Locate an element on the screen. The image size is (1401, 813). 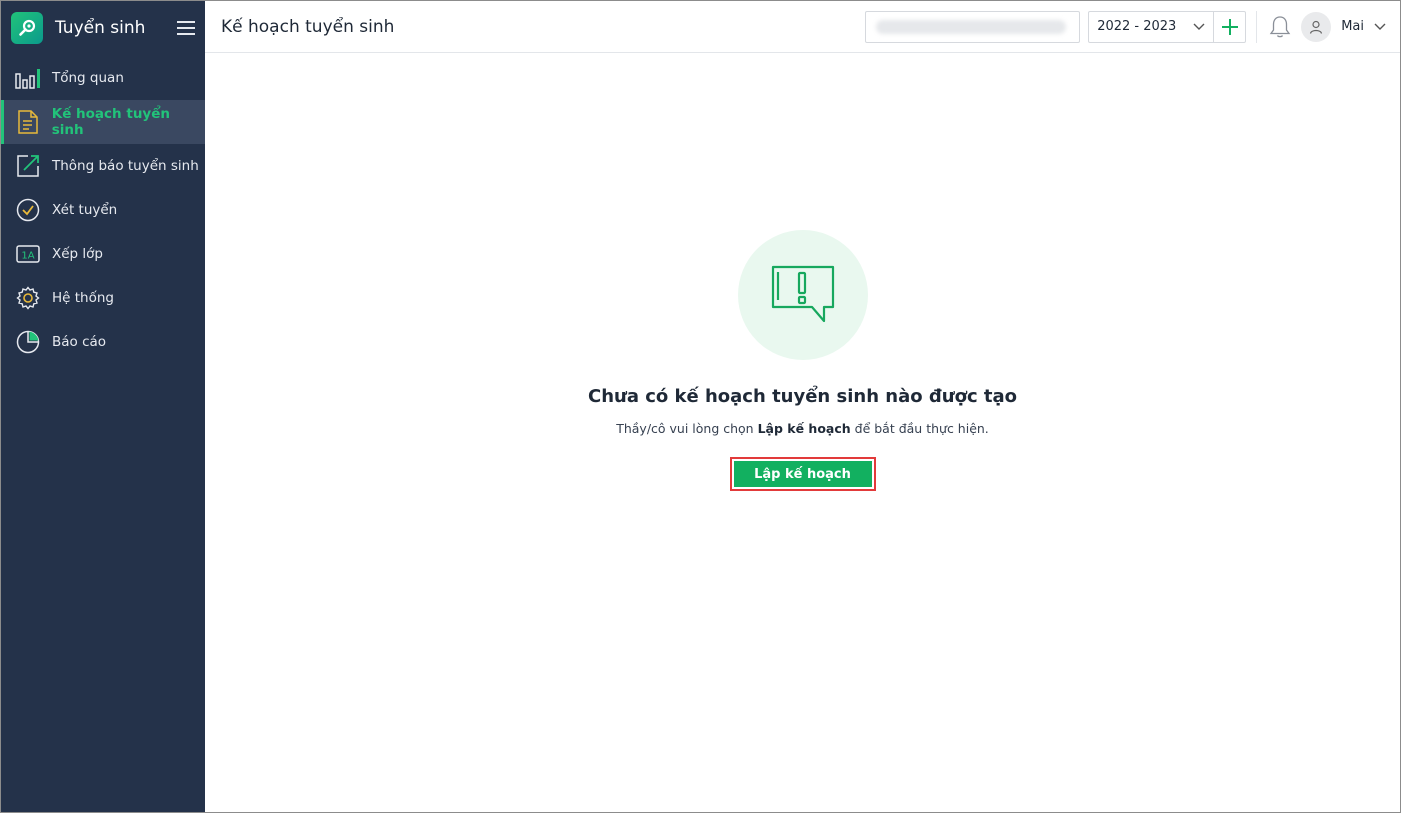
sidebar-item-tong-quan: Tổng quan is located at coordinates (103, 78).